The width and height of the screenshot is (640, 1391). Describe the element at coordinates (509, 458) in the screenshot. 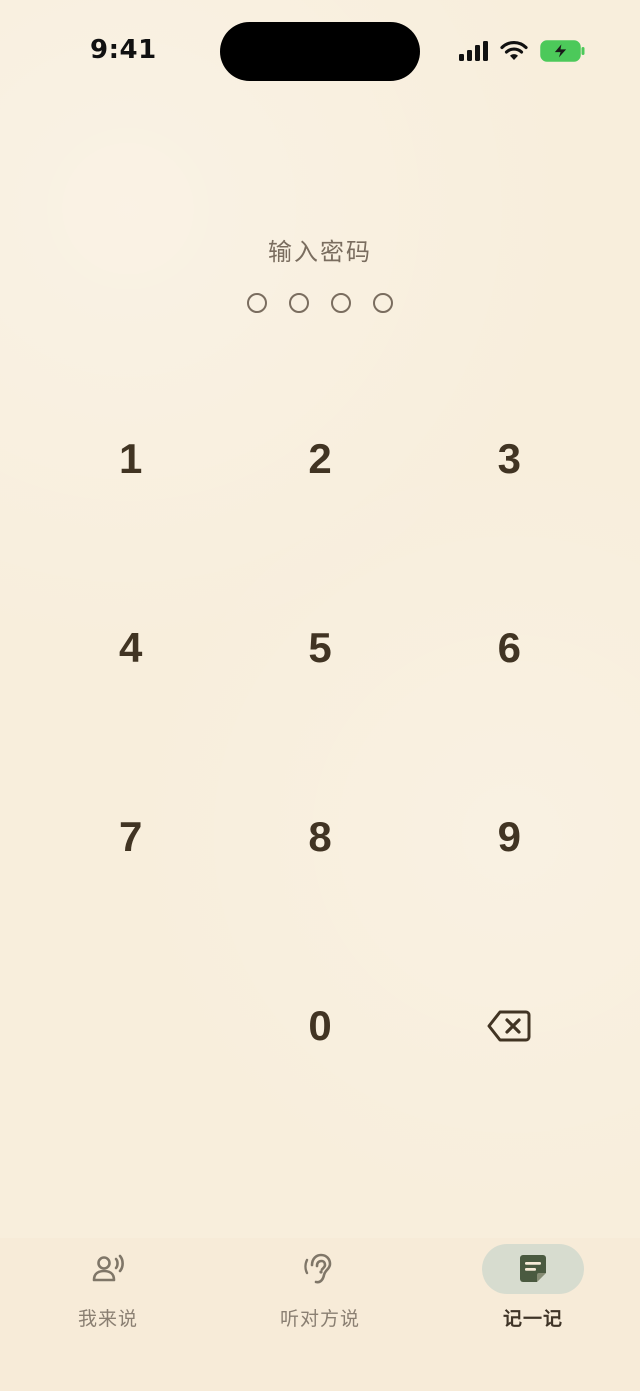

I see `key-3: 3` at that location.